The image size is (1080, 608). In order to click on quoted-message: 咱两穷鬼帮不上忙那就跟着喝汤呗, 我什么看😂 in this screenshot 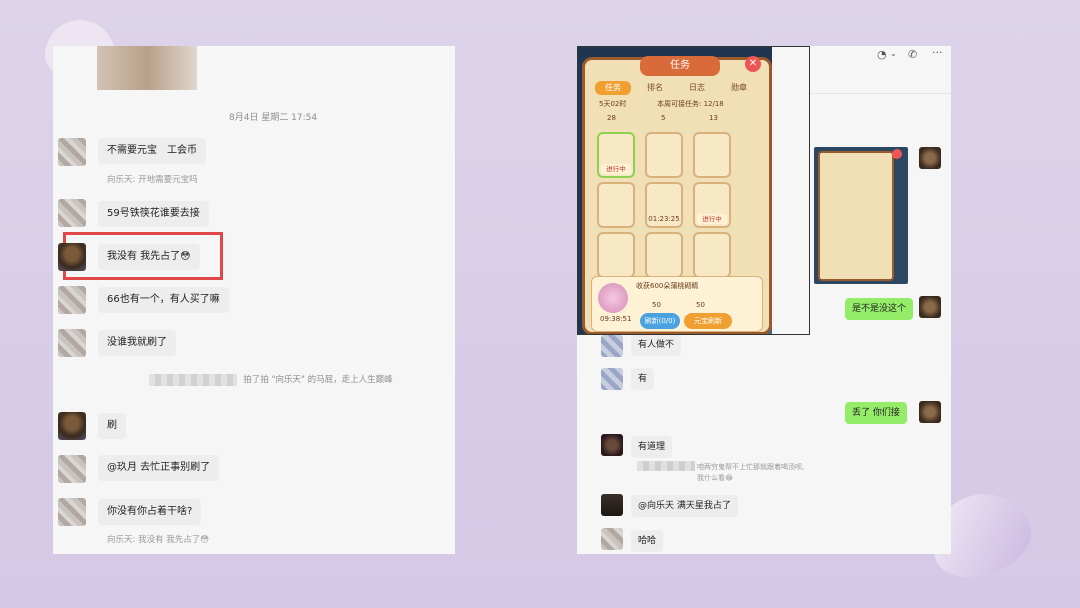, I will do `click(721, 473)`.